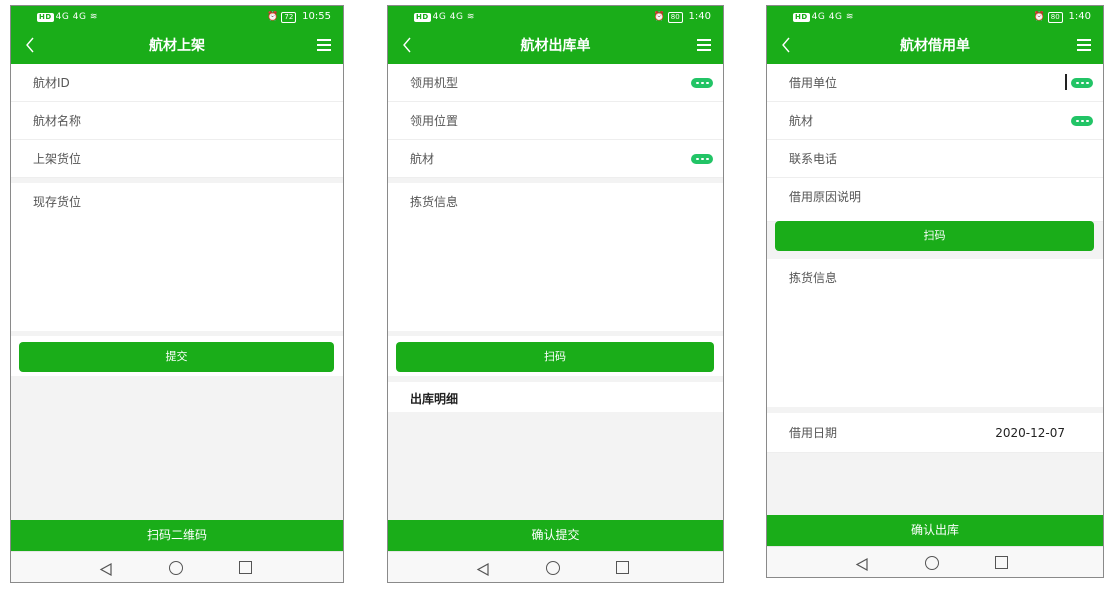 Image resolution: width=1114 pixels, height=591 pixels. What do you see at coordinates (813, 159) in the screenshot?
I see `field-label: 联系电话` at bounding box center [813, 159].